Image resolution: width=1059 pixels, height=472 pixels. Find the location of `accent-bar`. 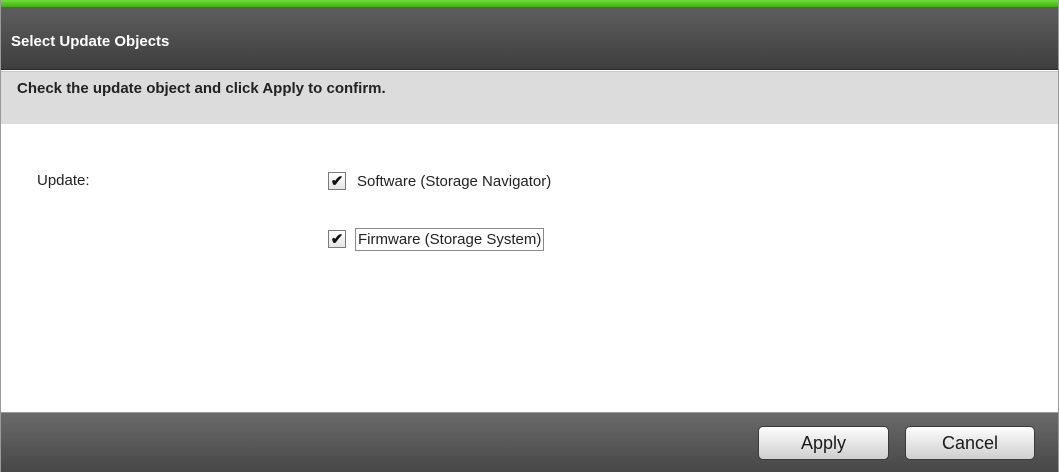

accent-bar is located at coordinates (529, 3).